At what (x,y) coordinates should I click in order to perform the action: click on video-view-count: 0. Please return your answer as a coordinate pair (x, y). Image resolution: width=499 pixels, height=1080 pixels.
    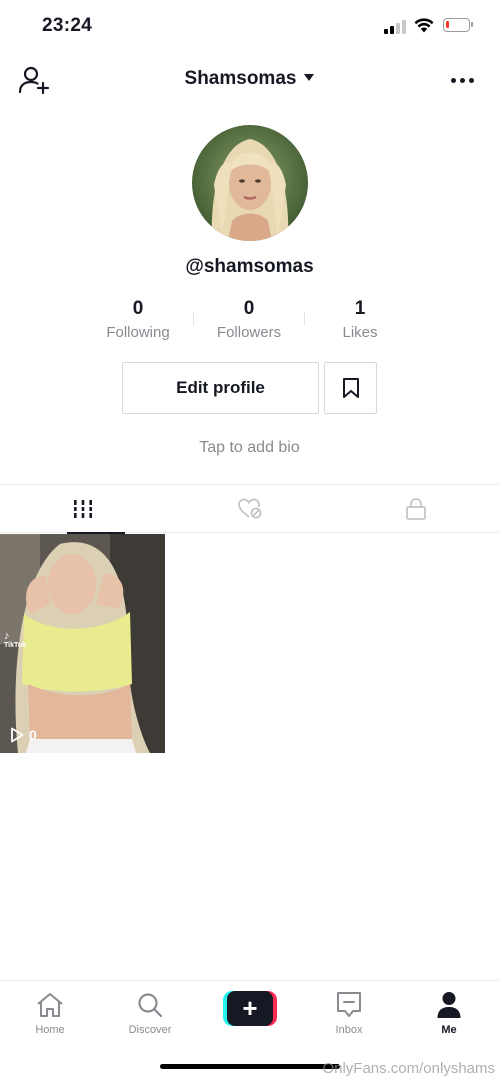
    Looking at the image, I should click on (23, 735).